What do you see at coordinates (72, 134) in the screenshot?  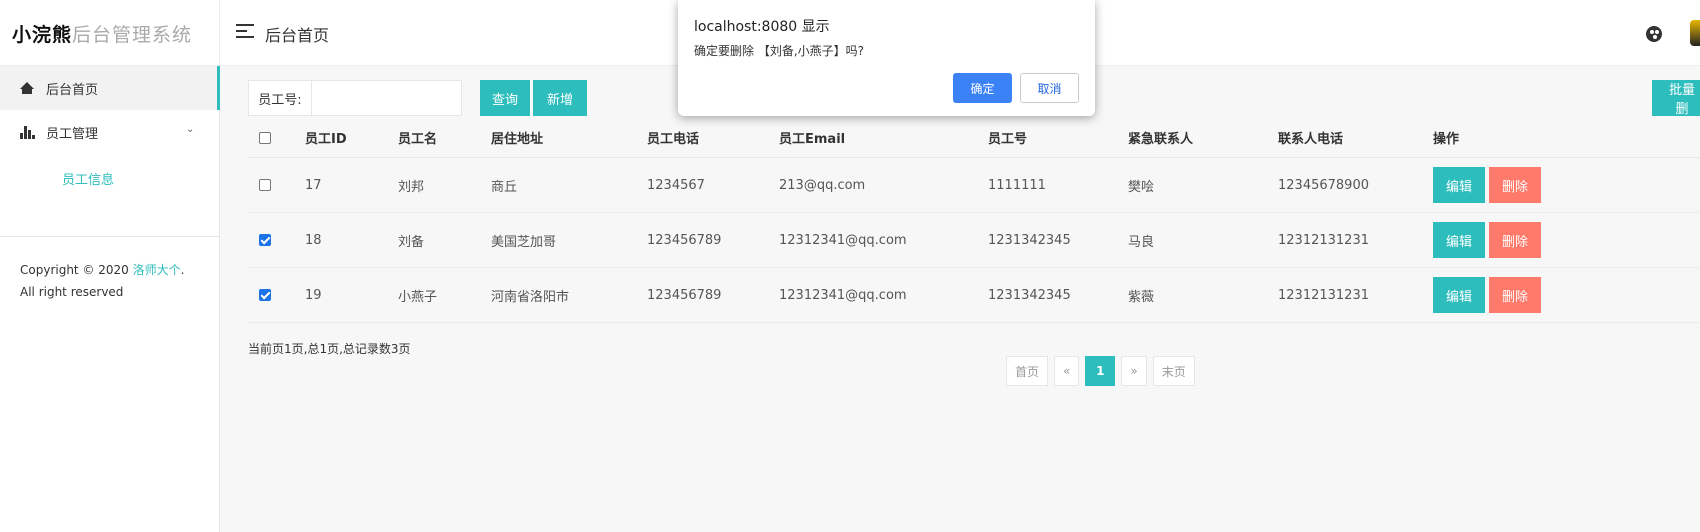 I see `sidebar-item-label: 员工管理` at bounding box center [72, 134].